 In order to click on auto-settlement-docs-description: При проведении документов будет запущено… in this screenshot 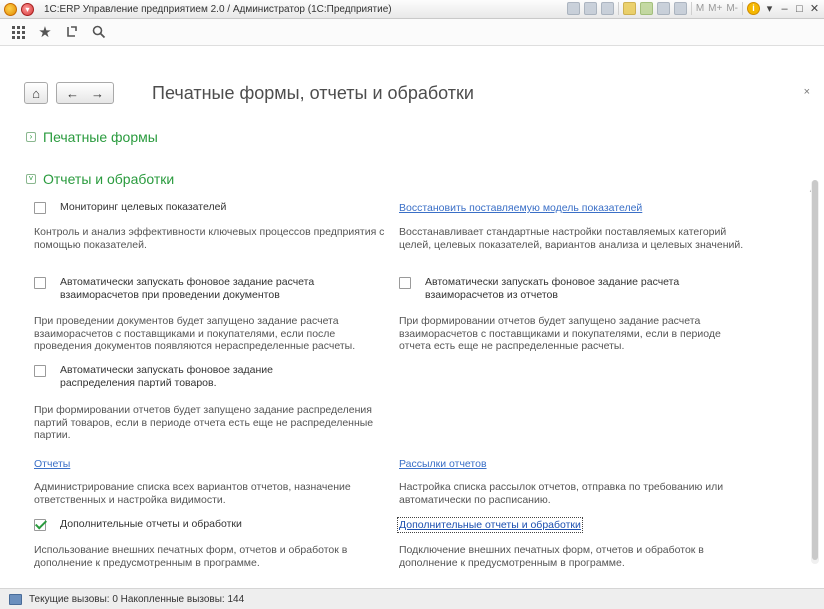, I will do `click(195, 333)`.